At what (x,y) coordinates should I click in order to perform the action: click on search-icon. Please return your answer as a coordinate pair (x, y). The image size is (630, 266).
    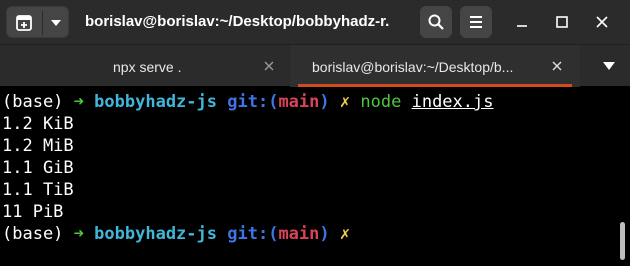
    Looking at the image, I should click on (436, 22).